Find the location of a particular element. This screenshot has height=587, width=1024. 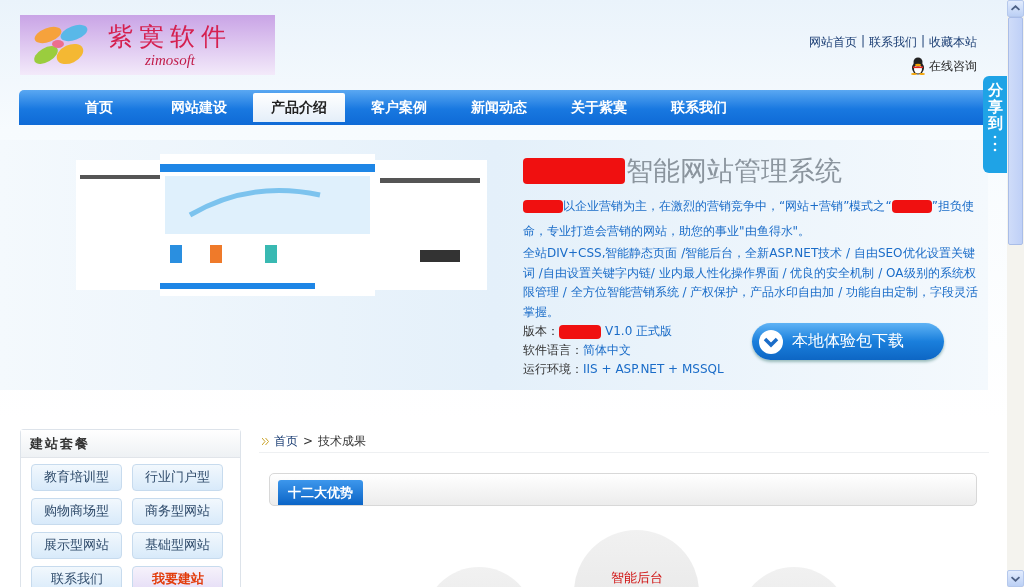

spec-label: 版本： is located at coordinates (541, 331).